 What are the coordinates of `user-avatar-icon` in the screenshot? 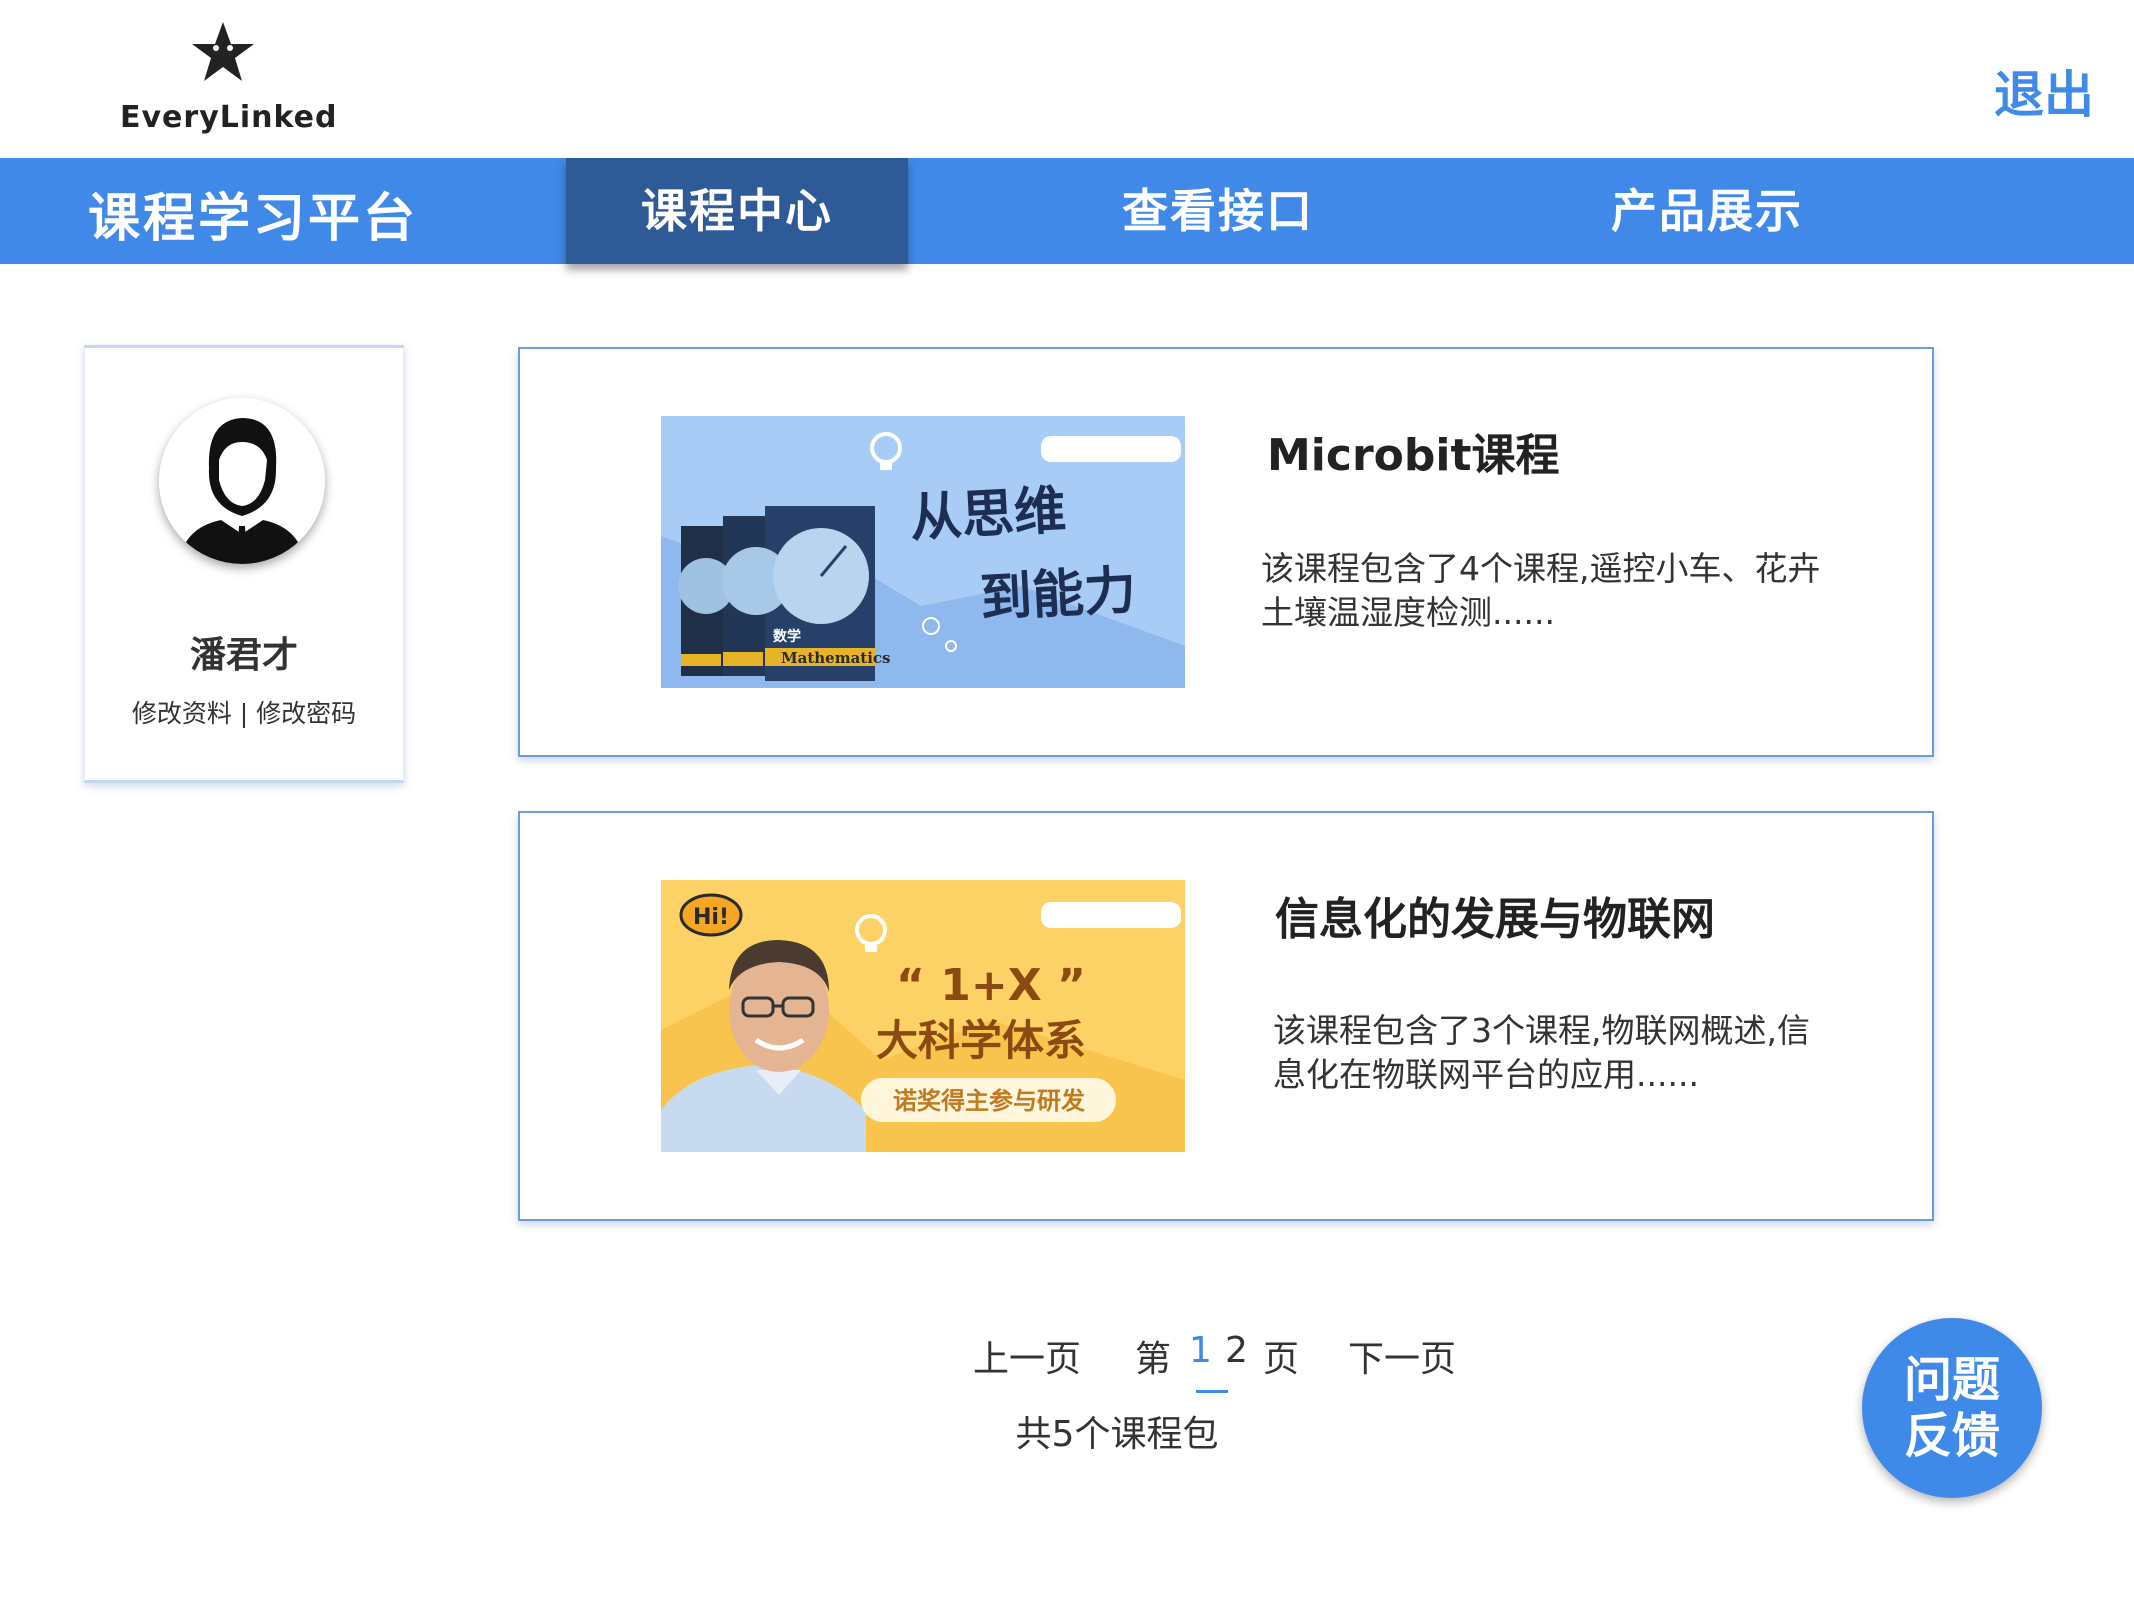 It's located at (242, 481).